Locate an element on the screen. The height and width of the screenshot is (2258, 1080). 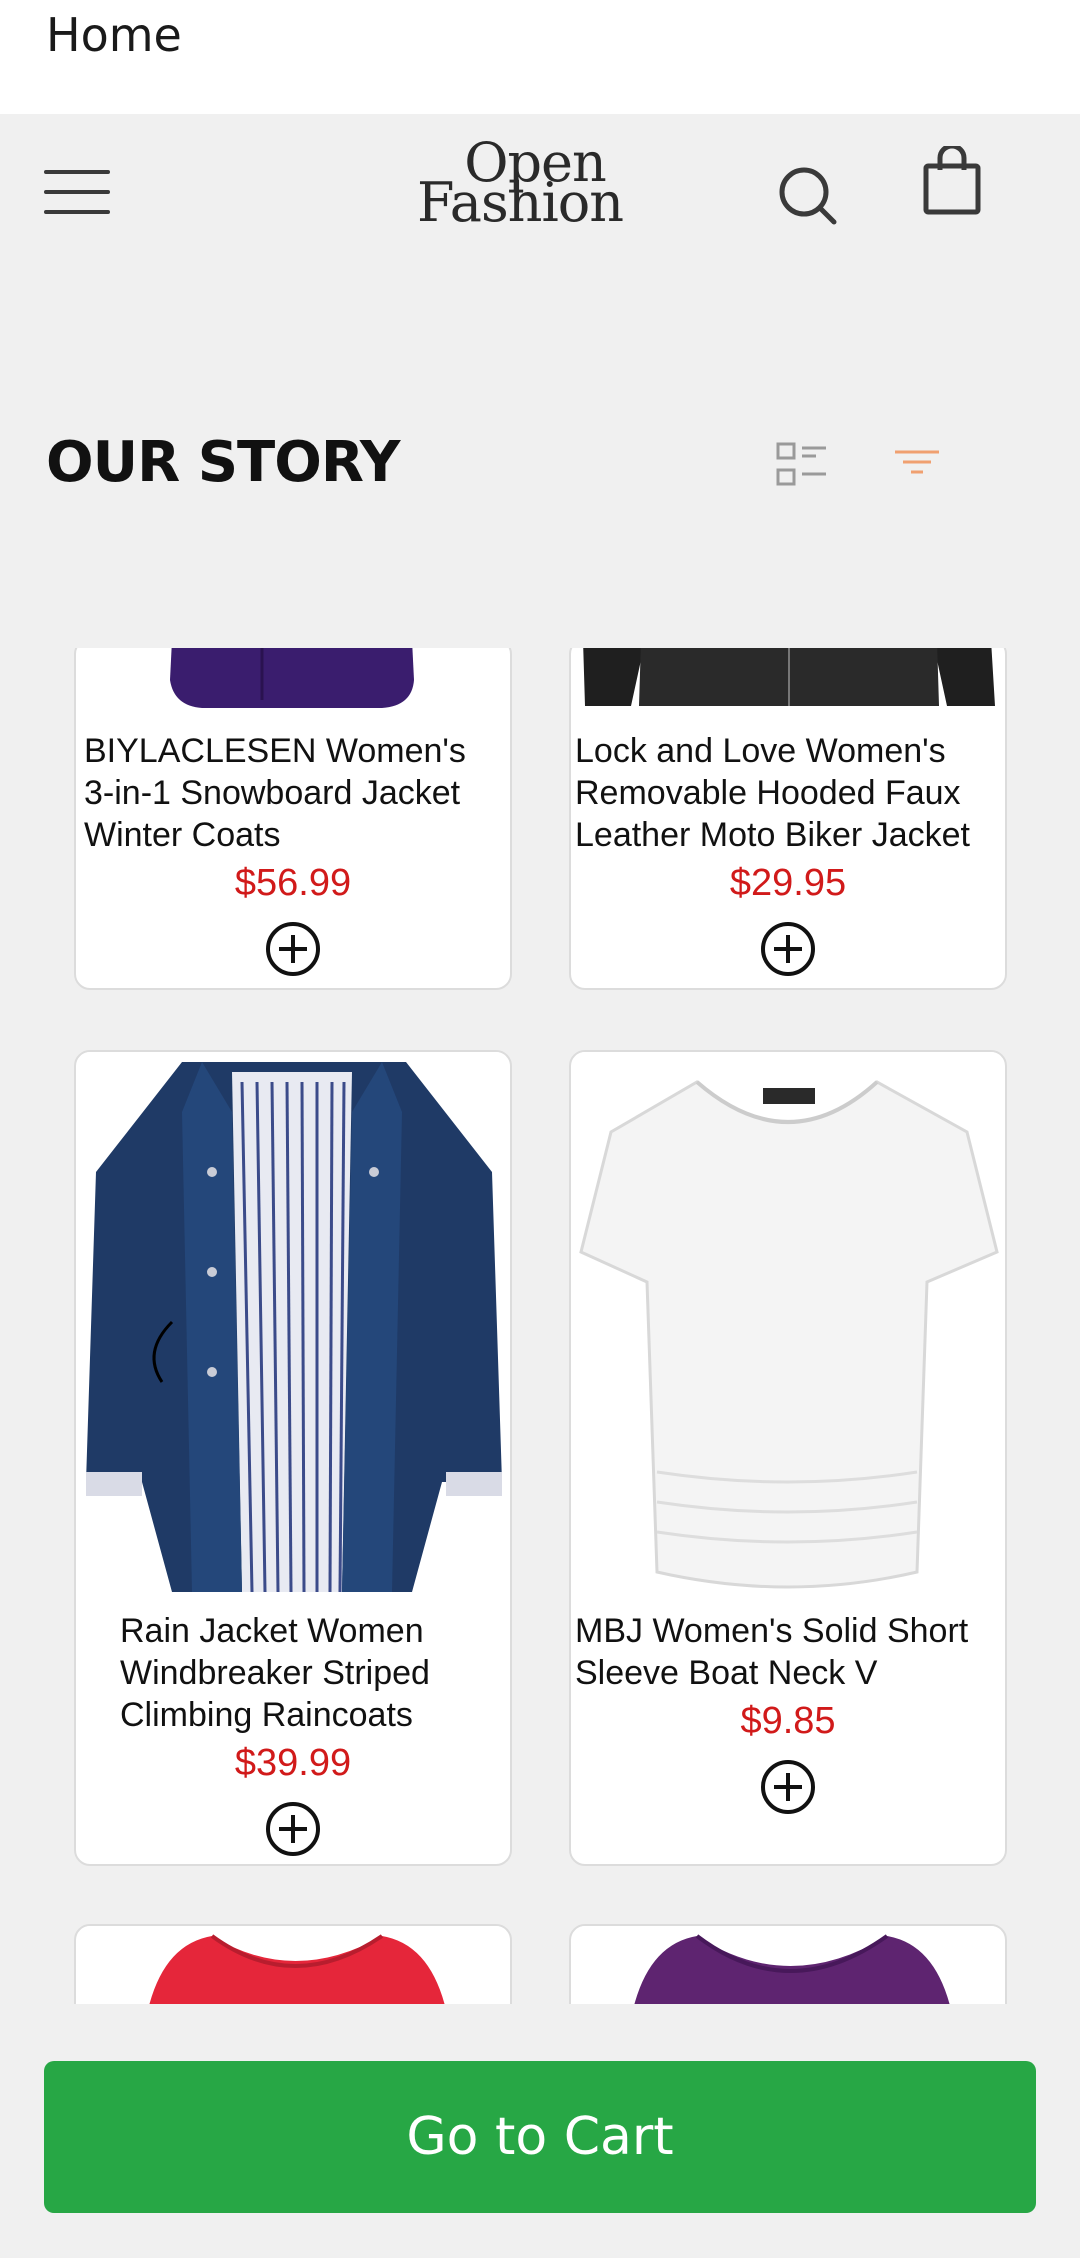
product-price: $29.95 is located at coordinates (788, 883).